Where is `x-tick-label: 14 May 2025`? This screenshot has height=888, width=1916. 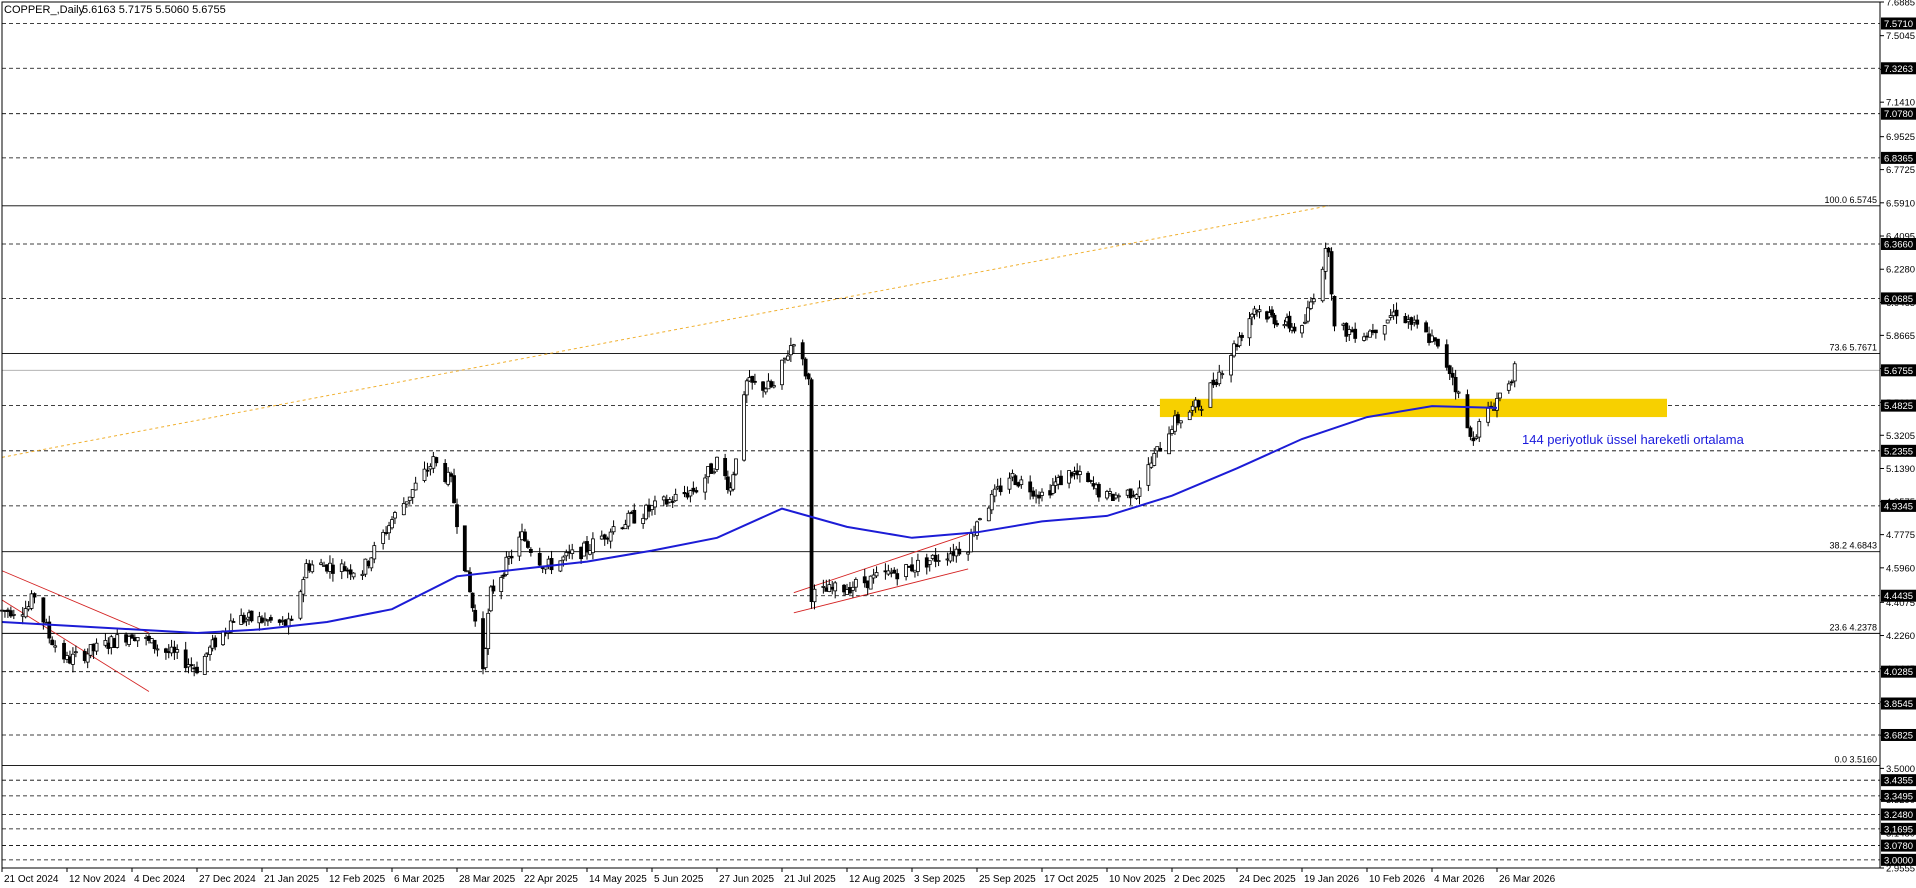 x-tick-label: 14 May 2025 is located at coordinates (618, 879).